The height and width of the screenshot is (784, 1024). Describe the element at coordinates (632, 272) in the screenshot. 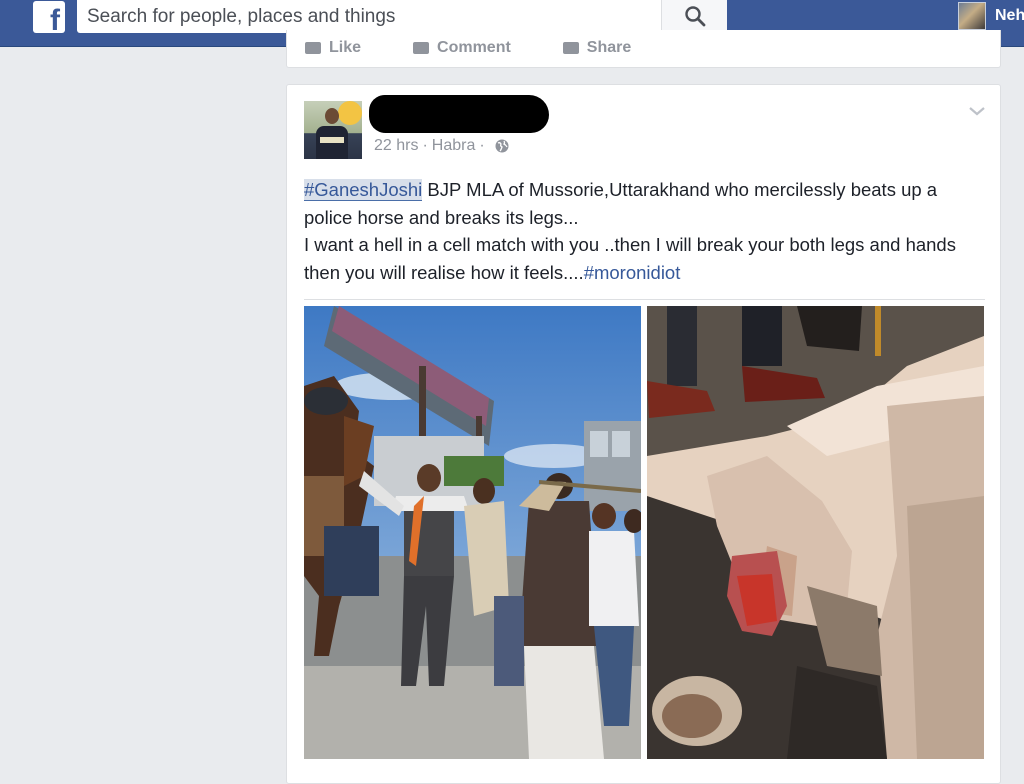

I see `hashtag-moronidiot-link: #moronidiot` at that location.